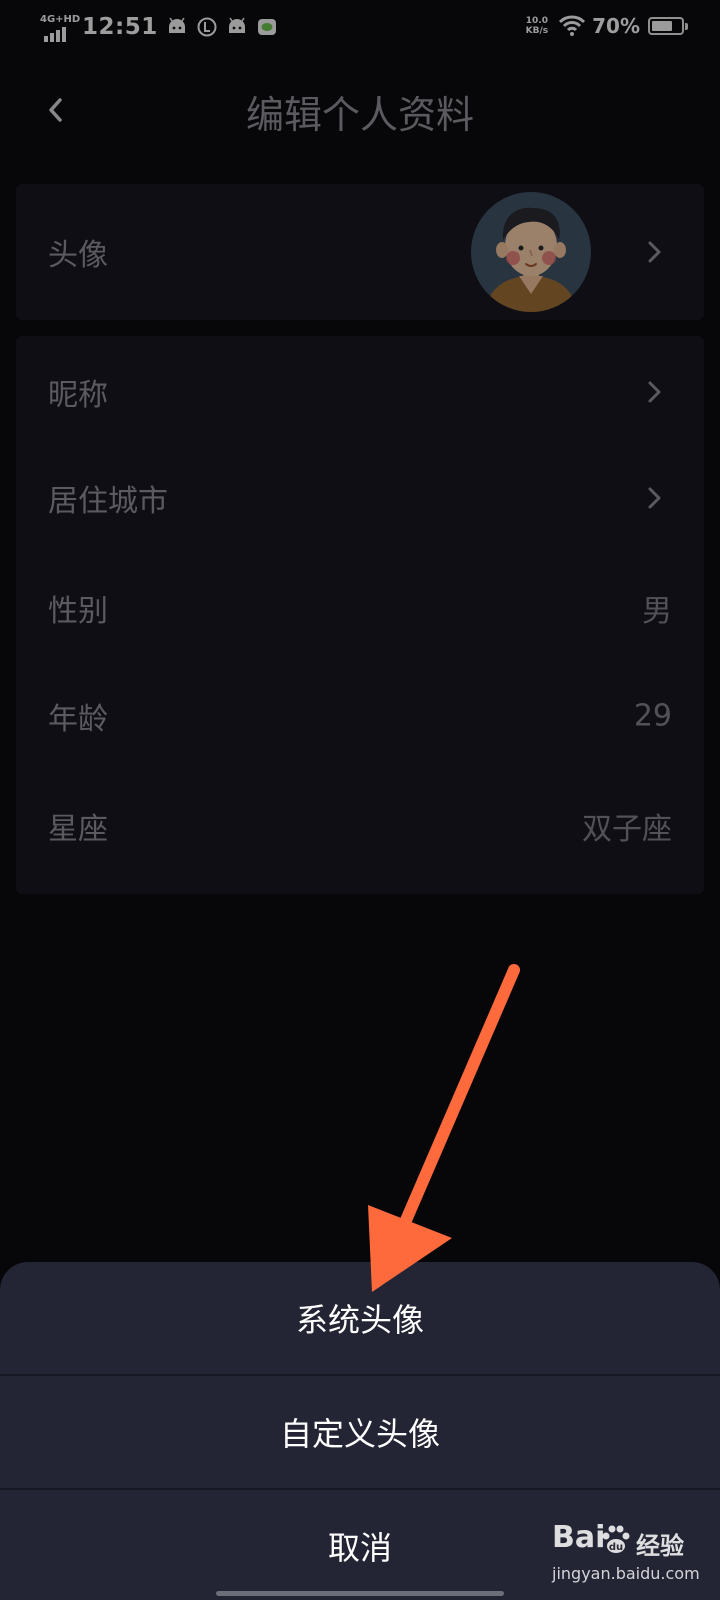  I want to click on paw-icon: du, so click(616, 1539).